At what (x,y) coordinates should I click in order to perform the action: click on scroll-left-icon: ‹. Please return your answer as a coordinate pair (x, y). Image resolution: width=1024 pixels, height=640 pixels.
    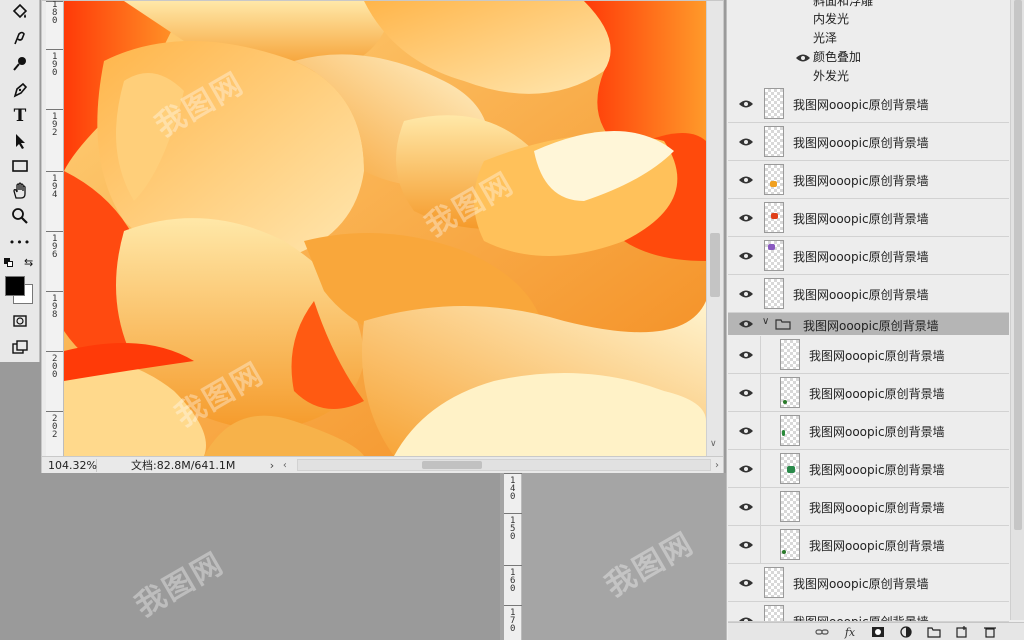
    Looking at the image, I should click on (285, 465).